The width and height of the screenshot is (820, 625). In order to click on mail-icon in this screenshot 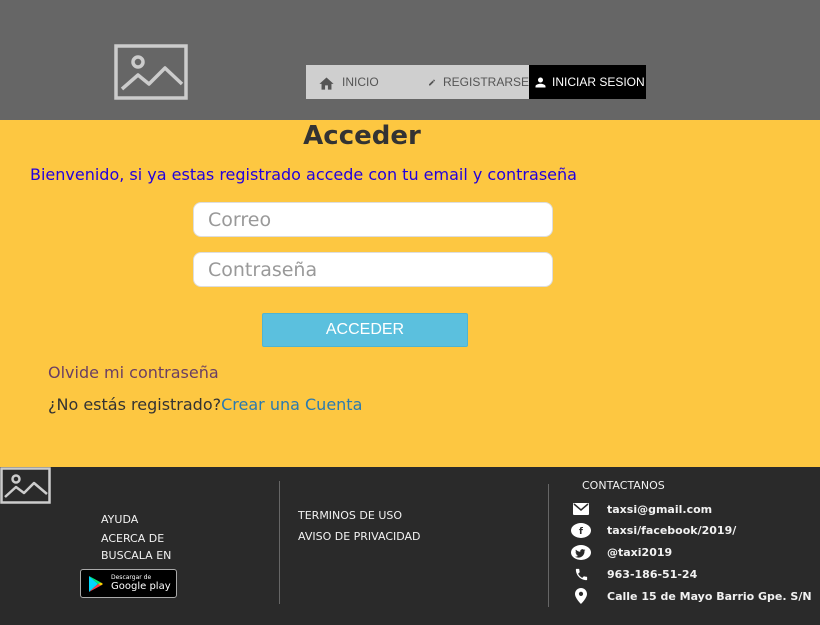, I will do `click(581, 509)`.